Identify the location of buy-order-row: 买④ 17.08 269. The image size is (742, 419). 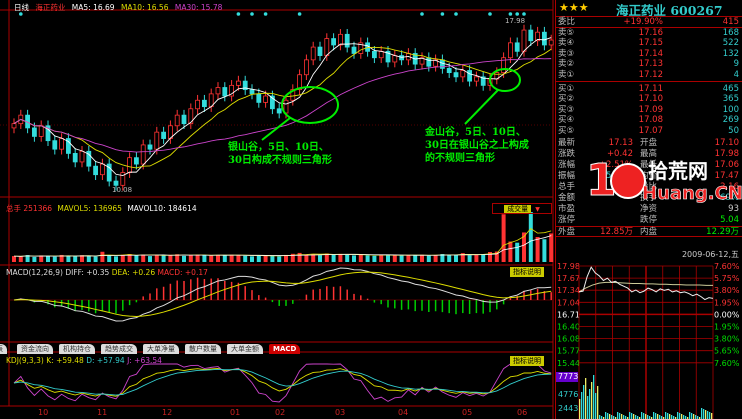
(649, 120).